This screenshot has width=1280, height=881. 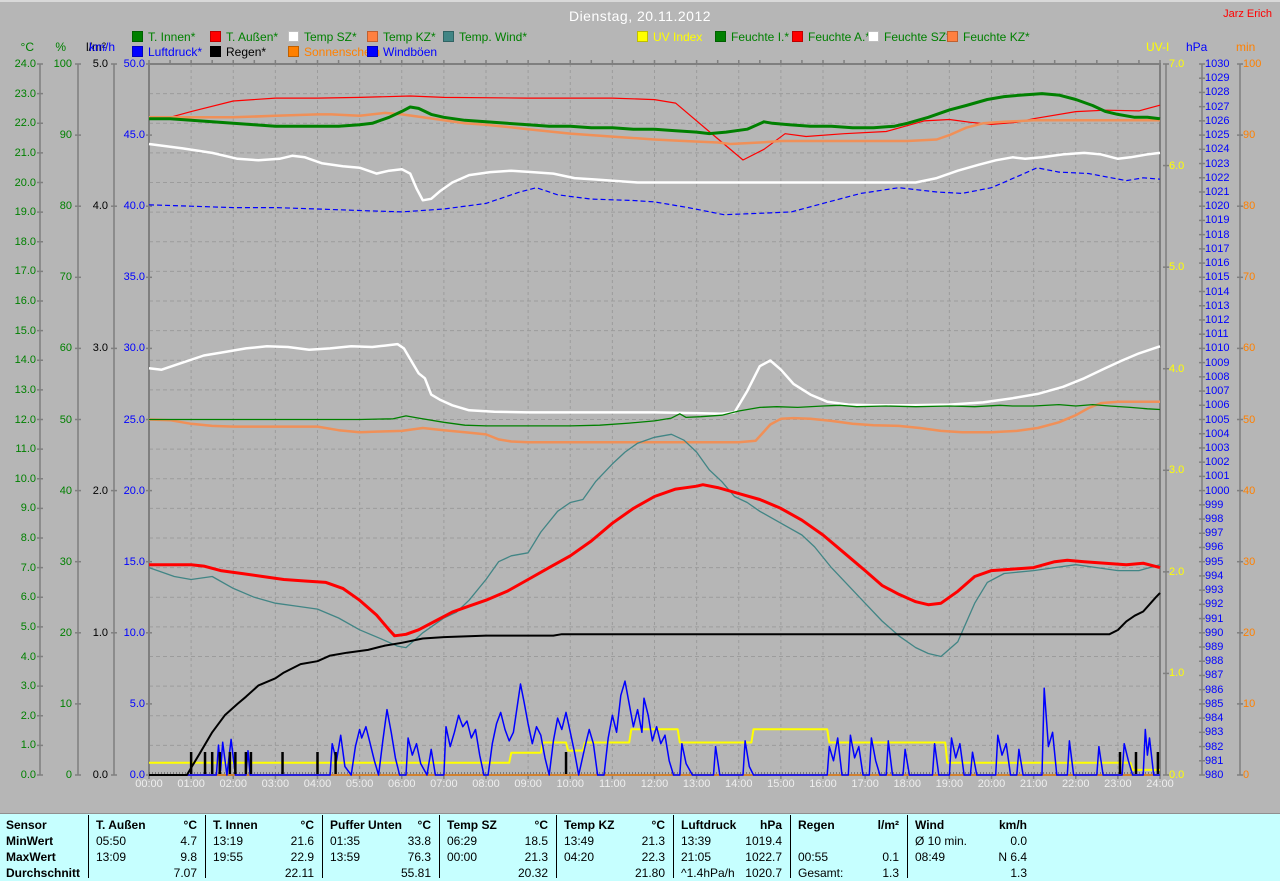 What do you see at coordinates (532, 873) in the screenshot?
I see `table-cell-value: 20.32` at bounding box center [532, 873].